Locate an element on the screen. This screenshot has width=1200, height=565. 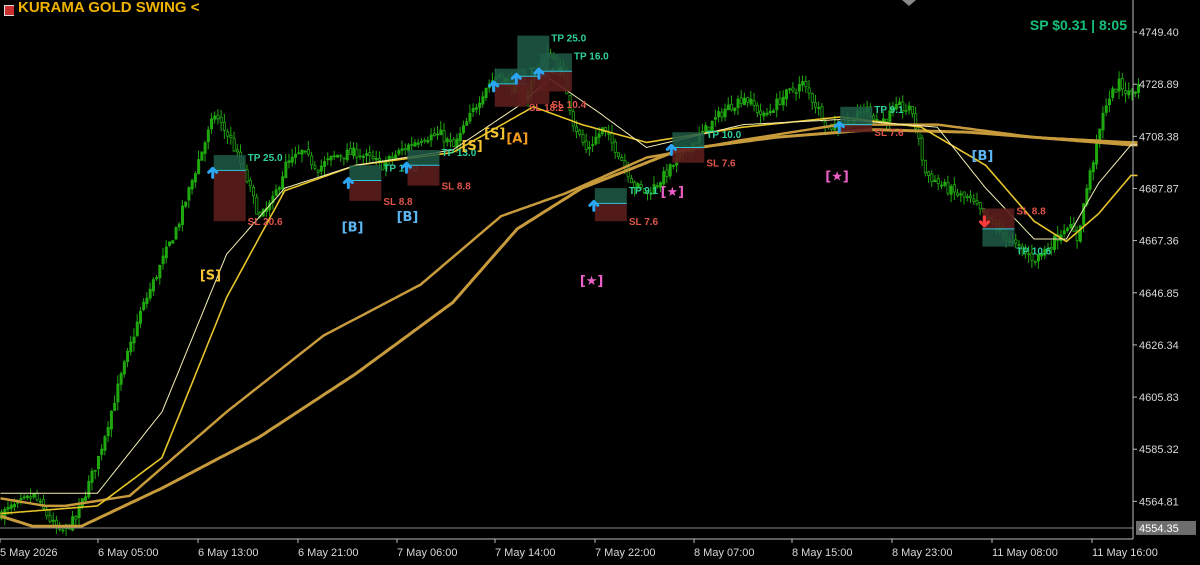
sl-label: SL 20.6 is located at coordinates (265, 222).